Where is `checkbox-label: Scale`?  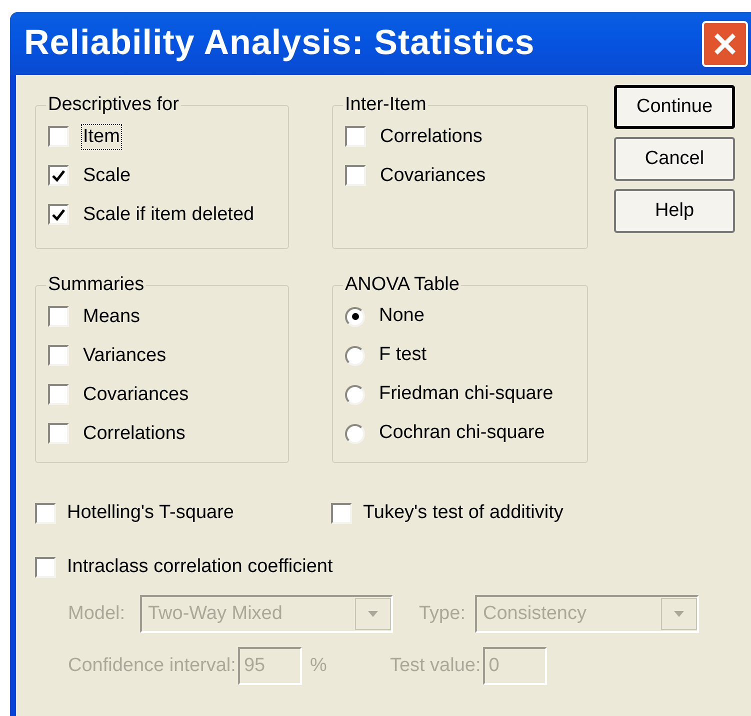 checkbox-label: Scale is located at coordinates (107, 176).